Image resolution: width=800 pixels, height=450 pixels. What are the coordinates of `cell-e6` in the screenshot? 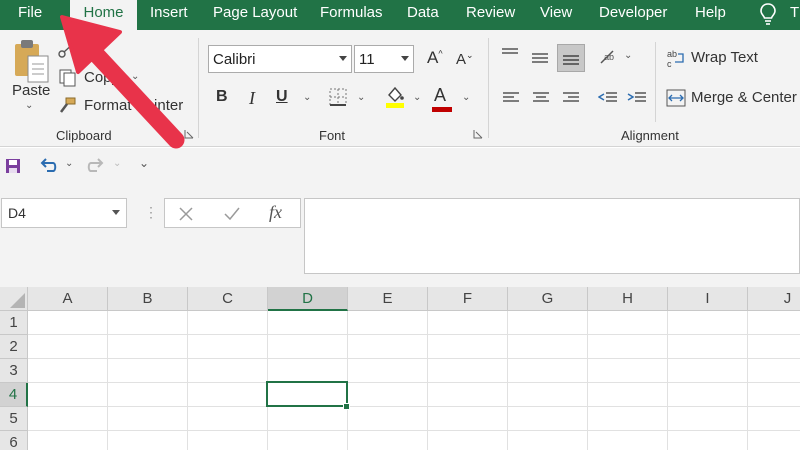 It's located at (388, 440).